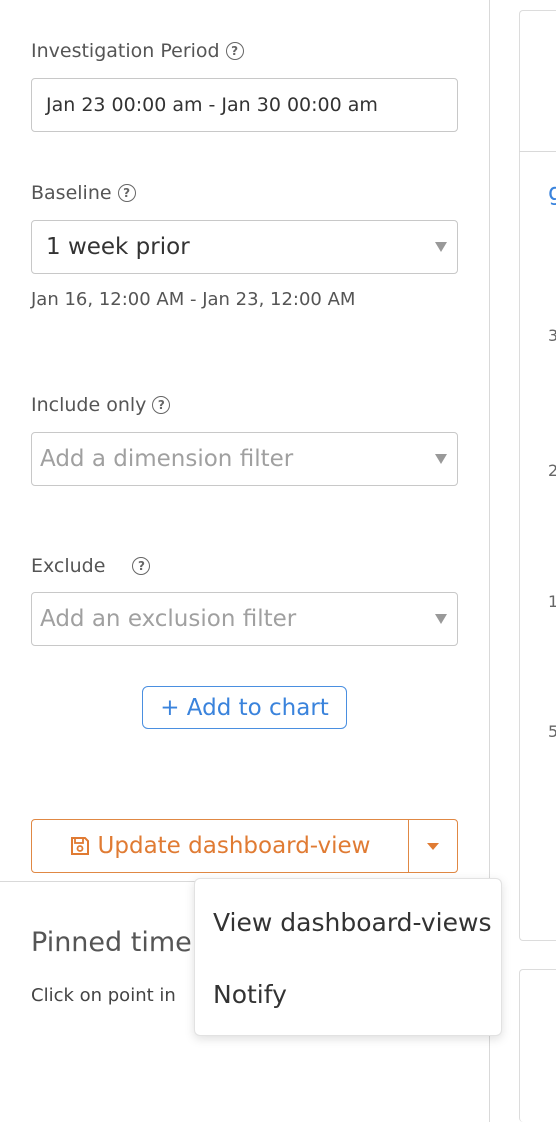 The width and height of the screenshot is (556, 1122). Describe the element at coordinates (348, 922) in the screenshot. I see `menu-item-view-dashboard-views: View dashboard-views` at that location.